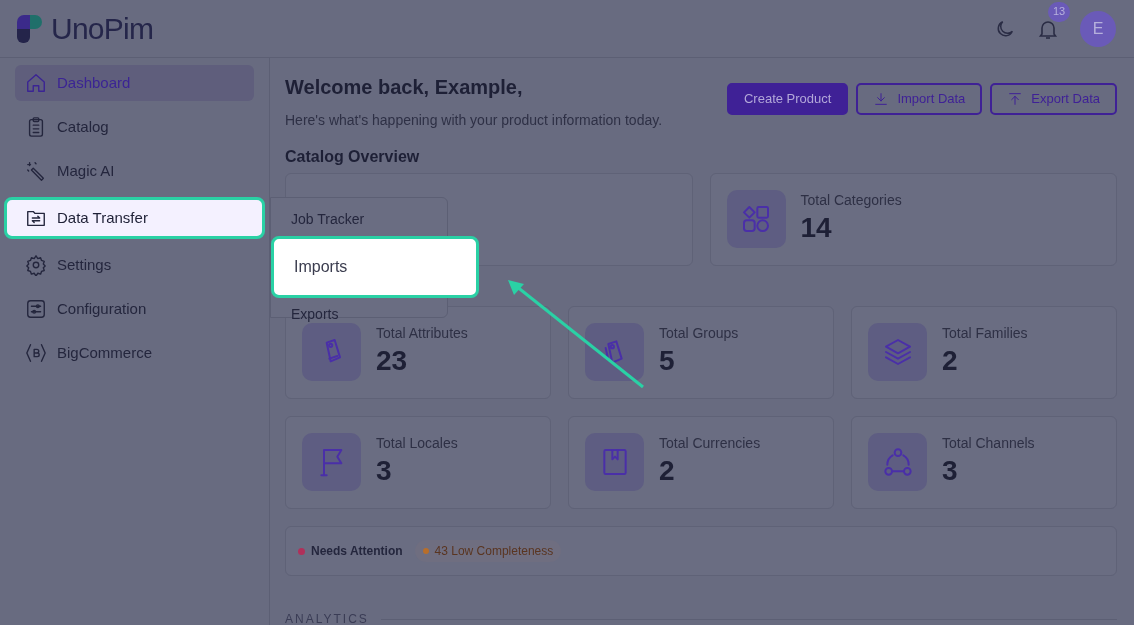  What do you see at coordinates (988, 443) in the screenshot?
I see `stat-label: Total Channels` at bounding box center [988, 443].